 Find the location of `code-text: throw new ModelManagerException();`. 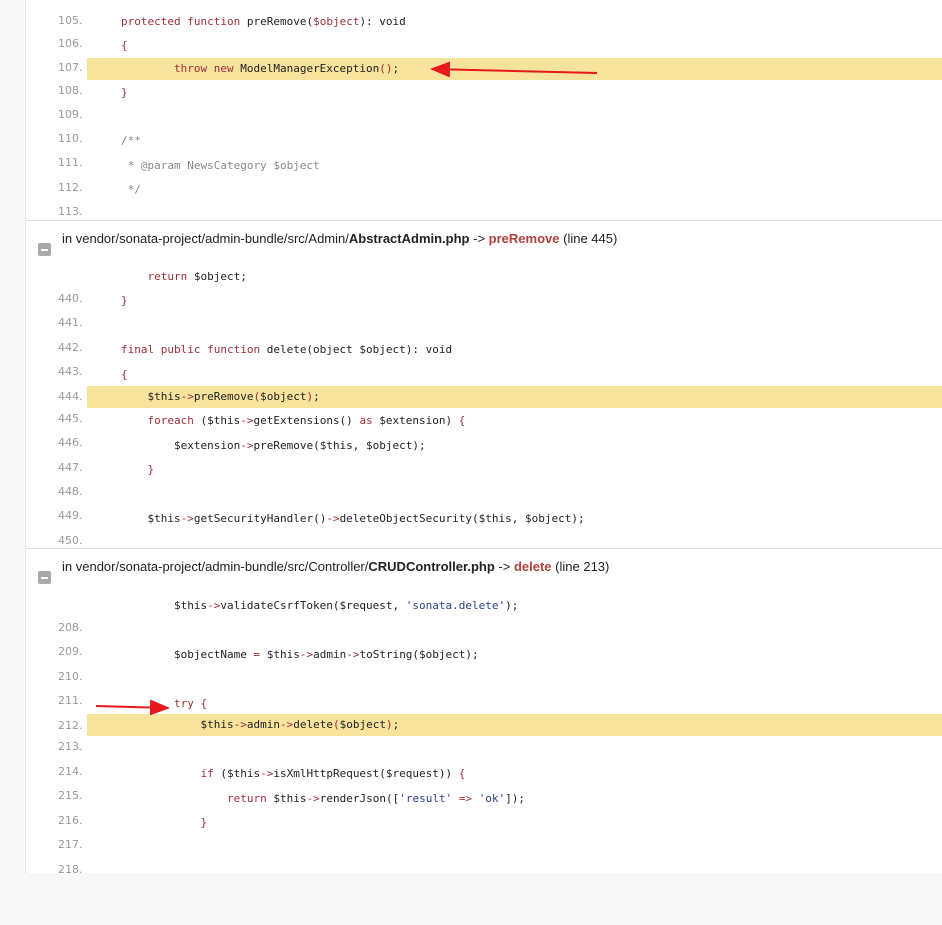

code-text: throw new ModelManagerException(); is located at coordinates (514, 69).